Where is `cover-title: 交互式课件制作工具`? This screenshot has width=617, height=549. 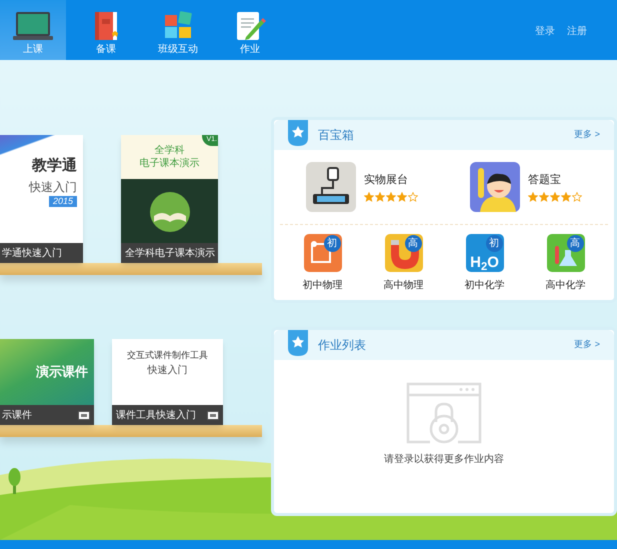 cover-title: 交互式课件制作工具 is located at coordinates (167, 355).